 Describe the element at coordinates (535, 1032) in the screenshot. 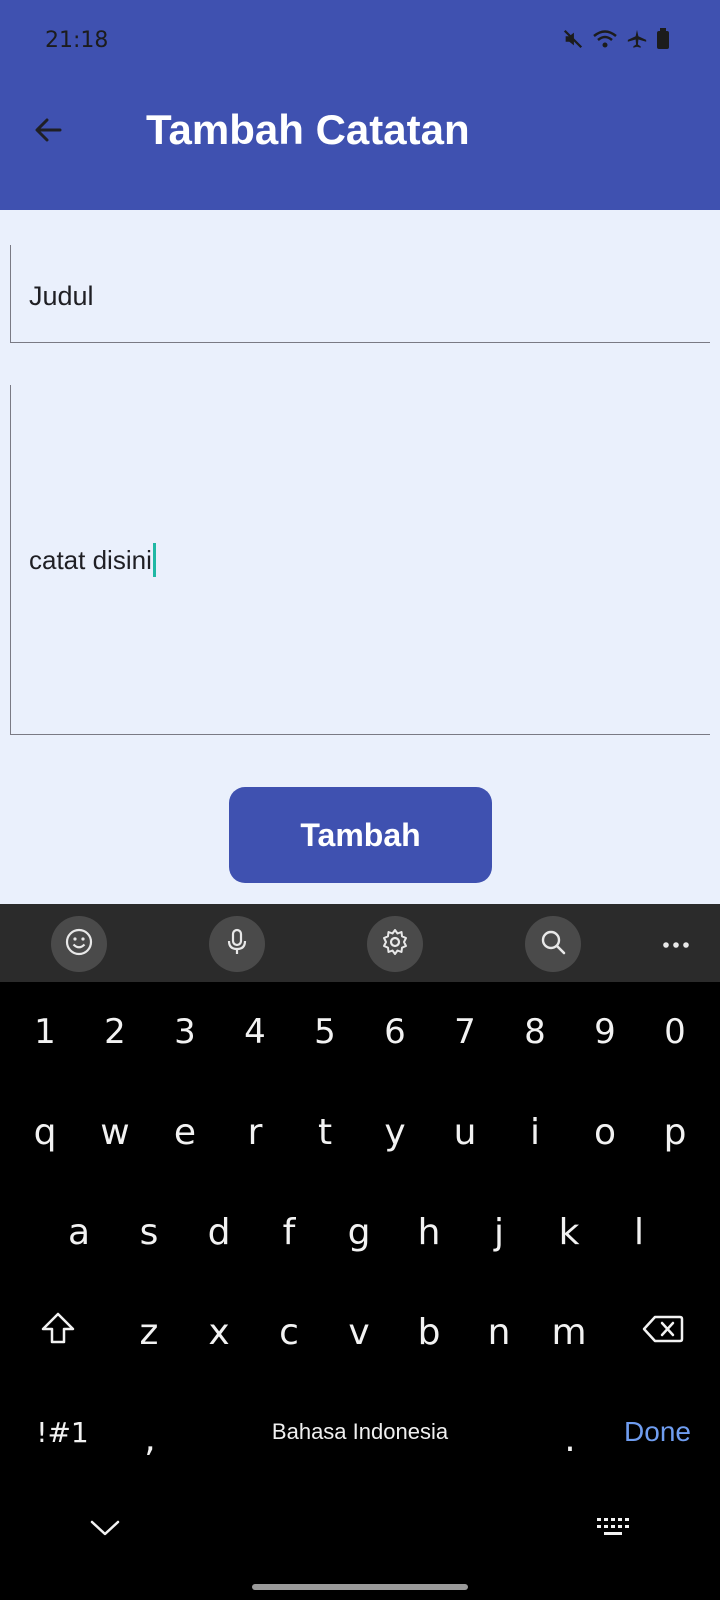

I see `key-8: 8` at that location.